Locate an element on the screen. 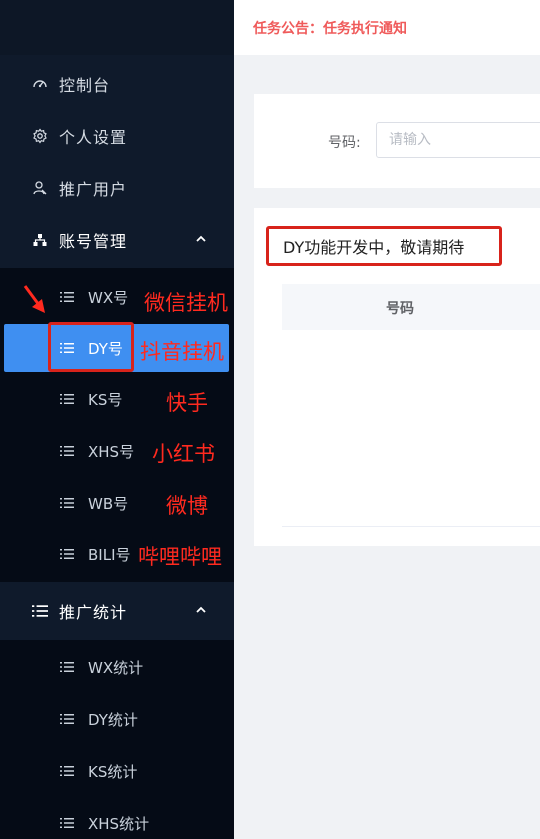 This screenshot has width=540, height=839. sidebar-group-promo-stats: 推广统计 is located at coordinates (117, 611).